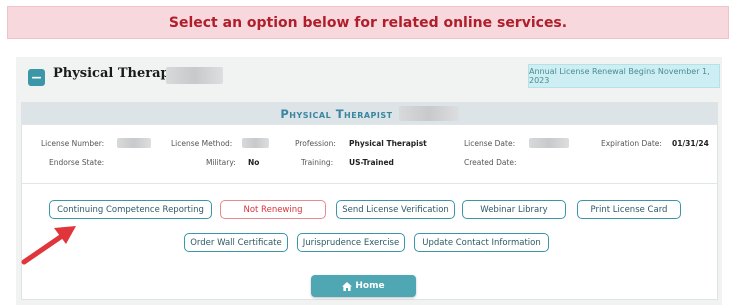  What do you see at coordinates (395, 209) in the screenshot?
I see `send-license-verification-button: Send License Verification` at bounding box center [395, 209].